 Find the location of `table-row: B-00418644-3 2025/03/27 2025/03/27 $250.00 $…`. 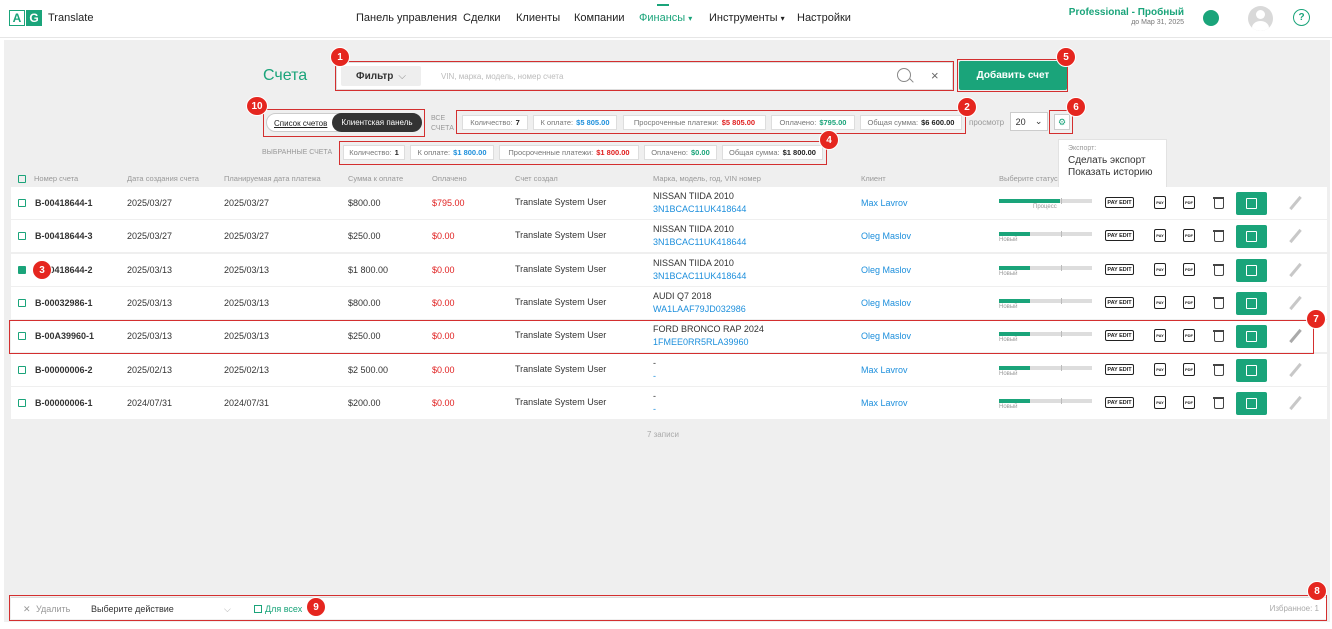

table-row: B-00418644-3 2025/03/27 2025/03/27 $250.00 $… is located at coordinates (669, 236).